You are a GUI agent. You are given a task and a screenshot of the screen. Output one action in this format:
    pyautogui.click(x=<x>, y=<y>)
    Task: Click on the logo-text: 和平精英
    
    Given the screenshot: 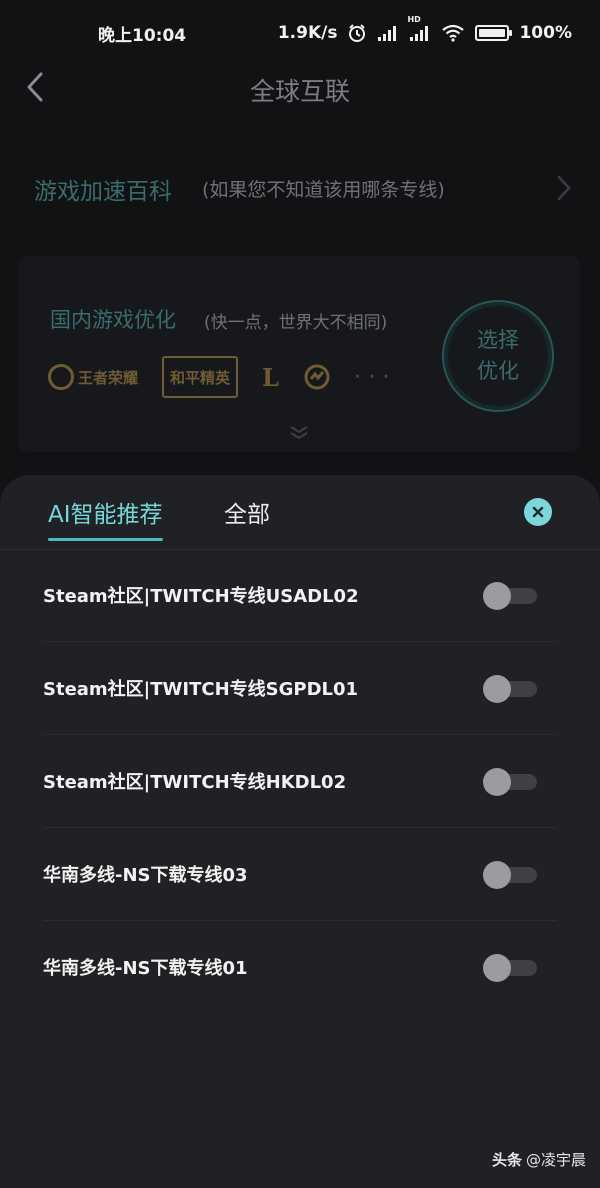 What is the action you would take?
    pyautogui.click(x=200, y=377)
    